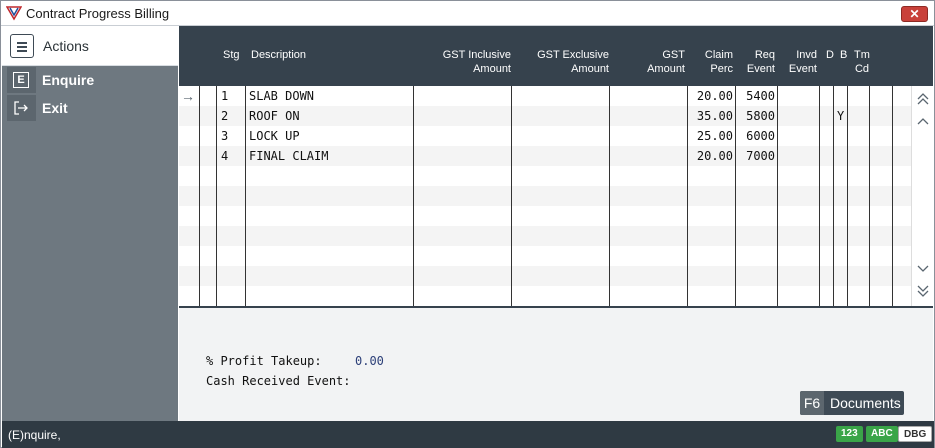 This screenshot has width=935, height=448. Describe the element at coordinates (468, 434) in the screenshot. I see `status-bar: (E)nquire, 123 ABC DBG` at that location.